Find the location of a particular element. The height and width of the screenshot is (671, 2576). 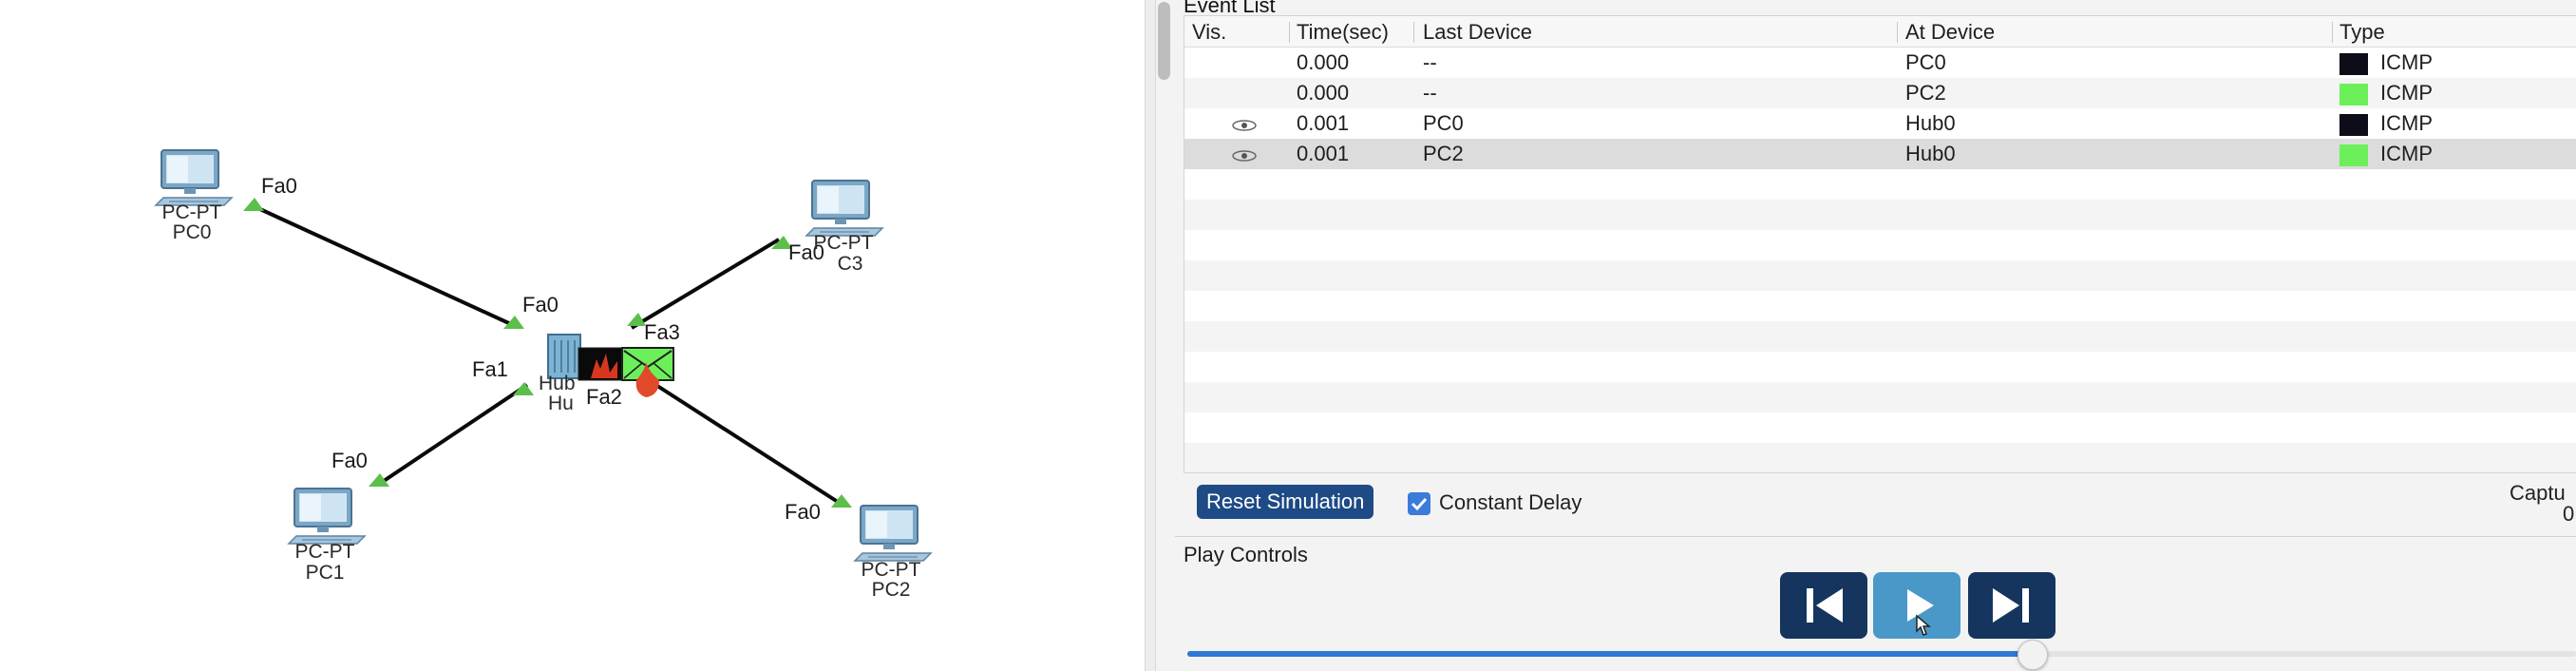

device-name-label: C3 is located at coordinates (850, 264).